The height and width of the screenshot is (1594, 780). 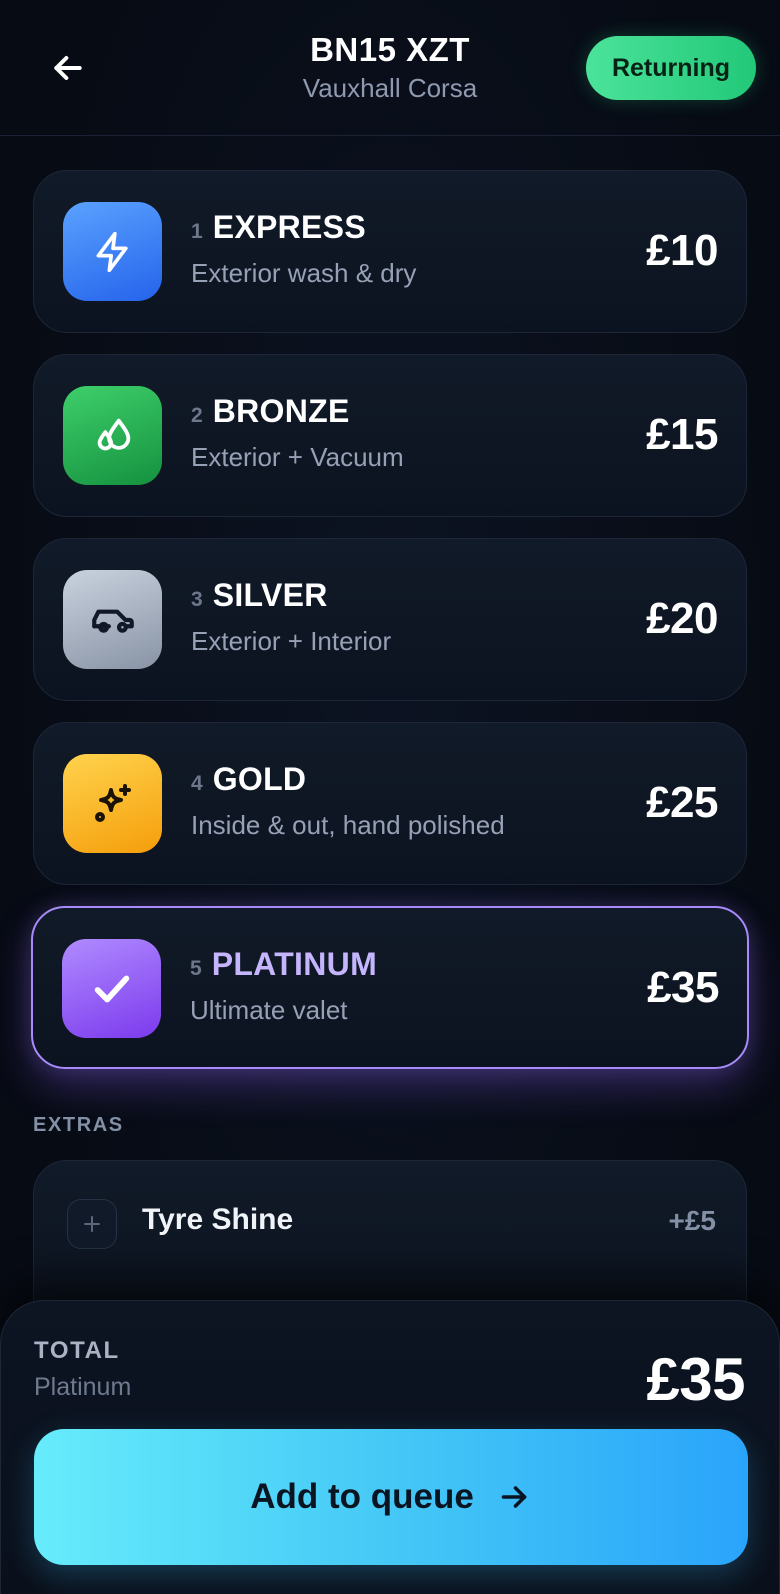 I want to click on package-price: £35, so click(x=683, y=987).